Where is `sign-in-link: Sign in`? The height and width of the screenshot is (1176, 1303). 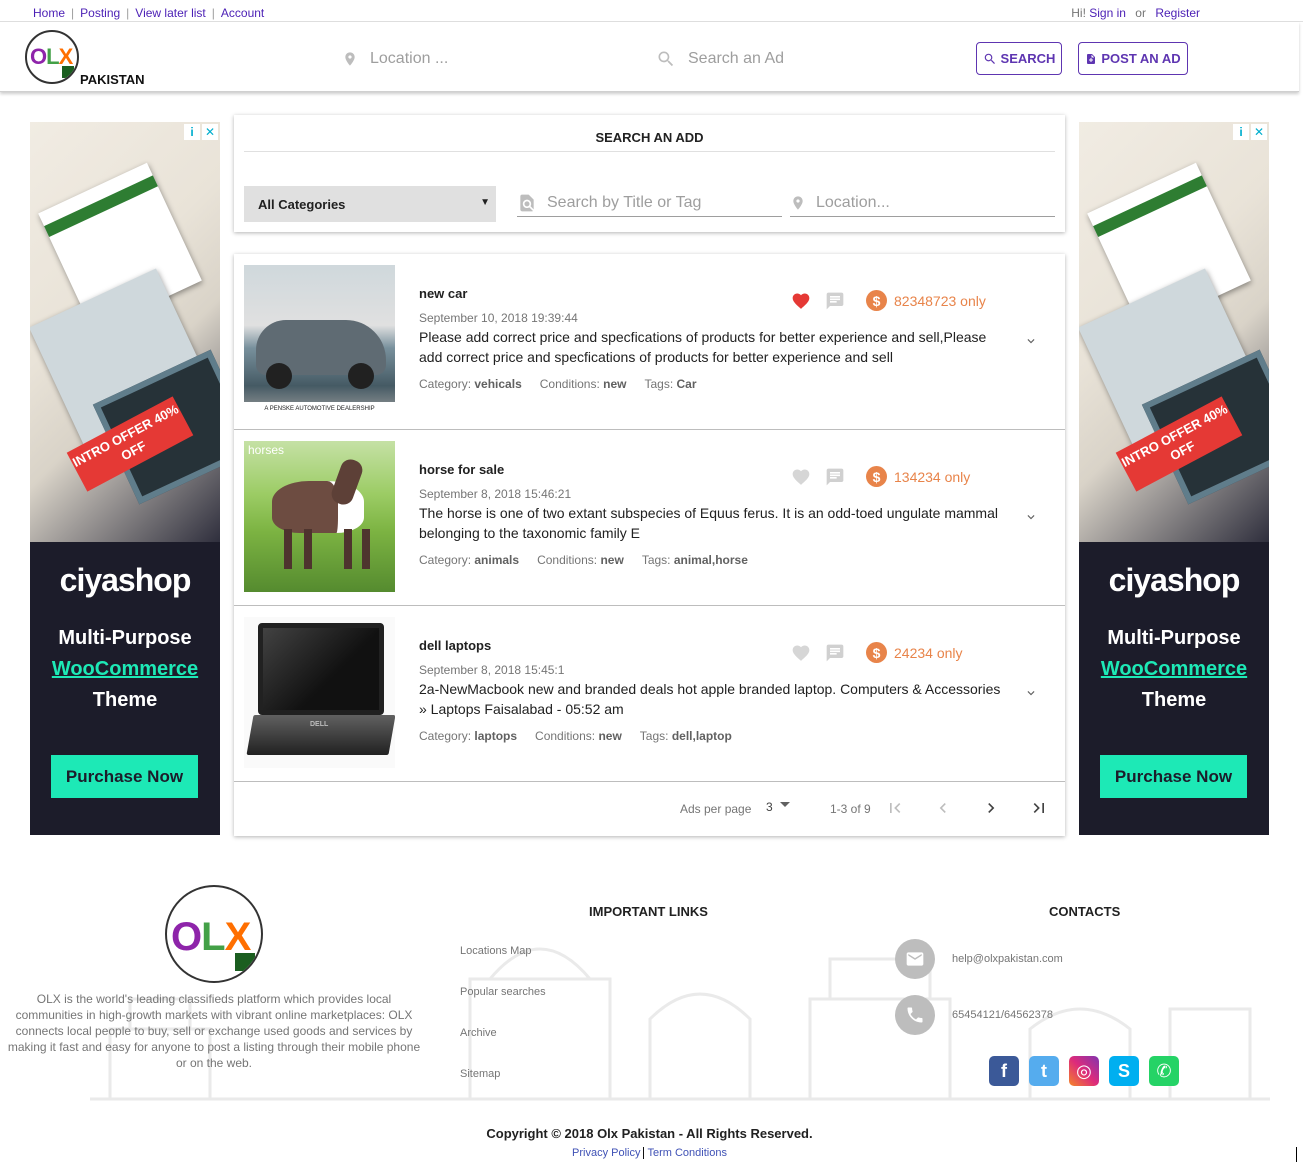
sign-in-link: Sign in is located at coordinates (1107, 13).